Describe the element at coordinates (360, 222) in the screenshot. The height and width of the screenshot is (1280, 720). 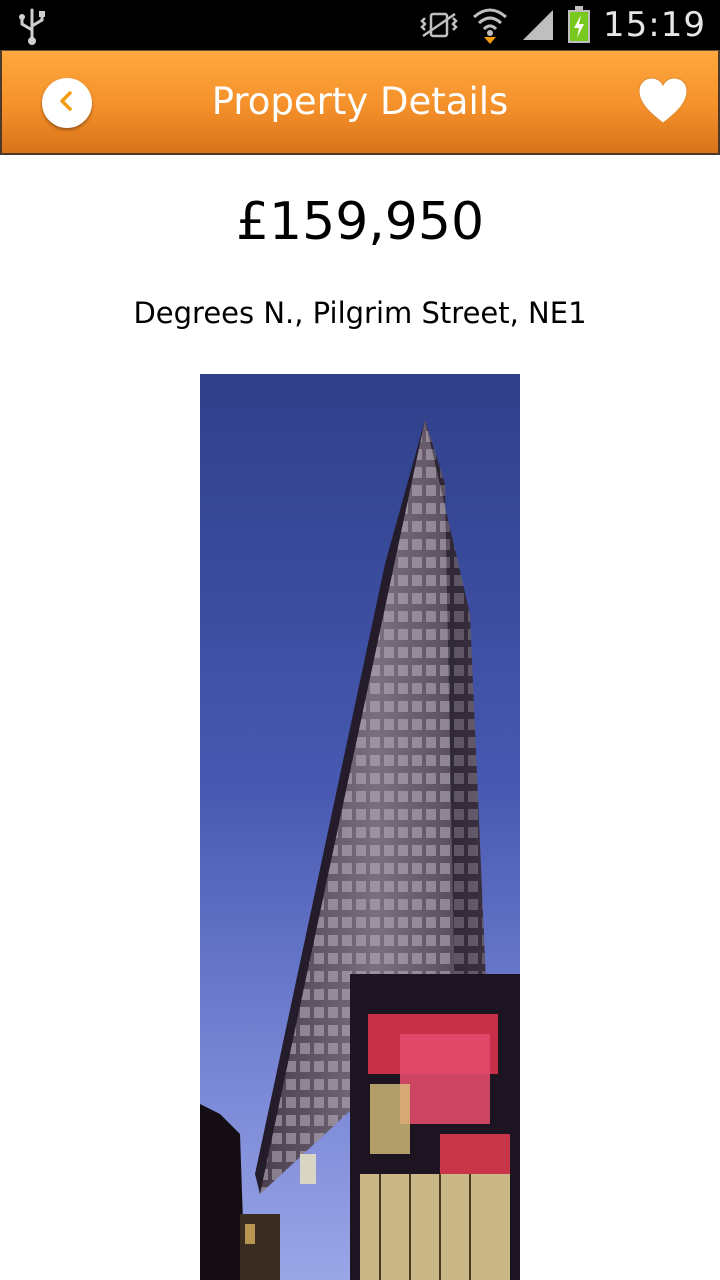
I see `property-price: £159,950` at that location.